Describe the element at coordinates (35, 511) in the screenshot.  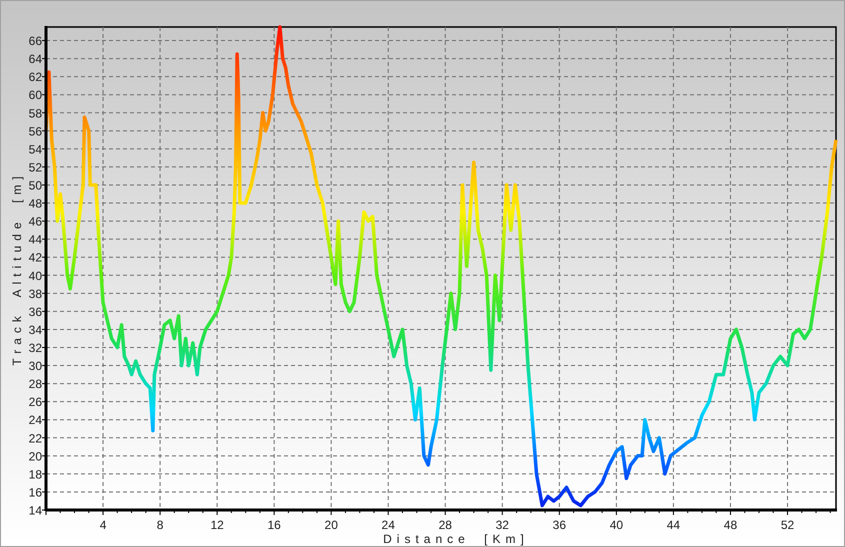
I see `tick-label: 14` at that location.